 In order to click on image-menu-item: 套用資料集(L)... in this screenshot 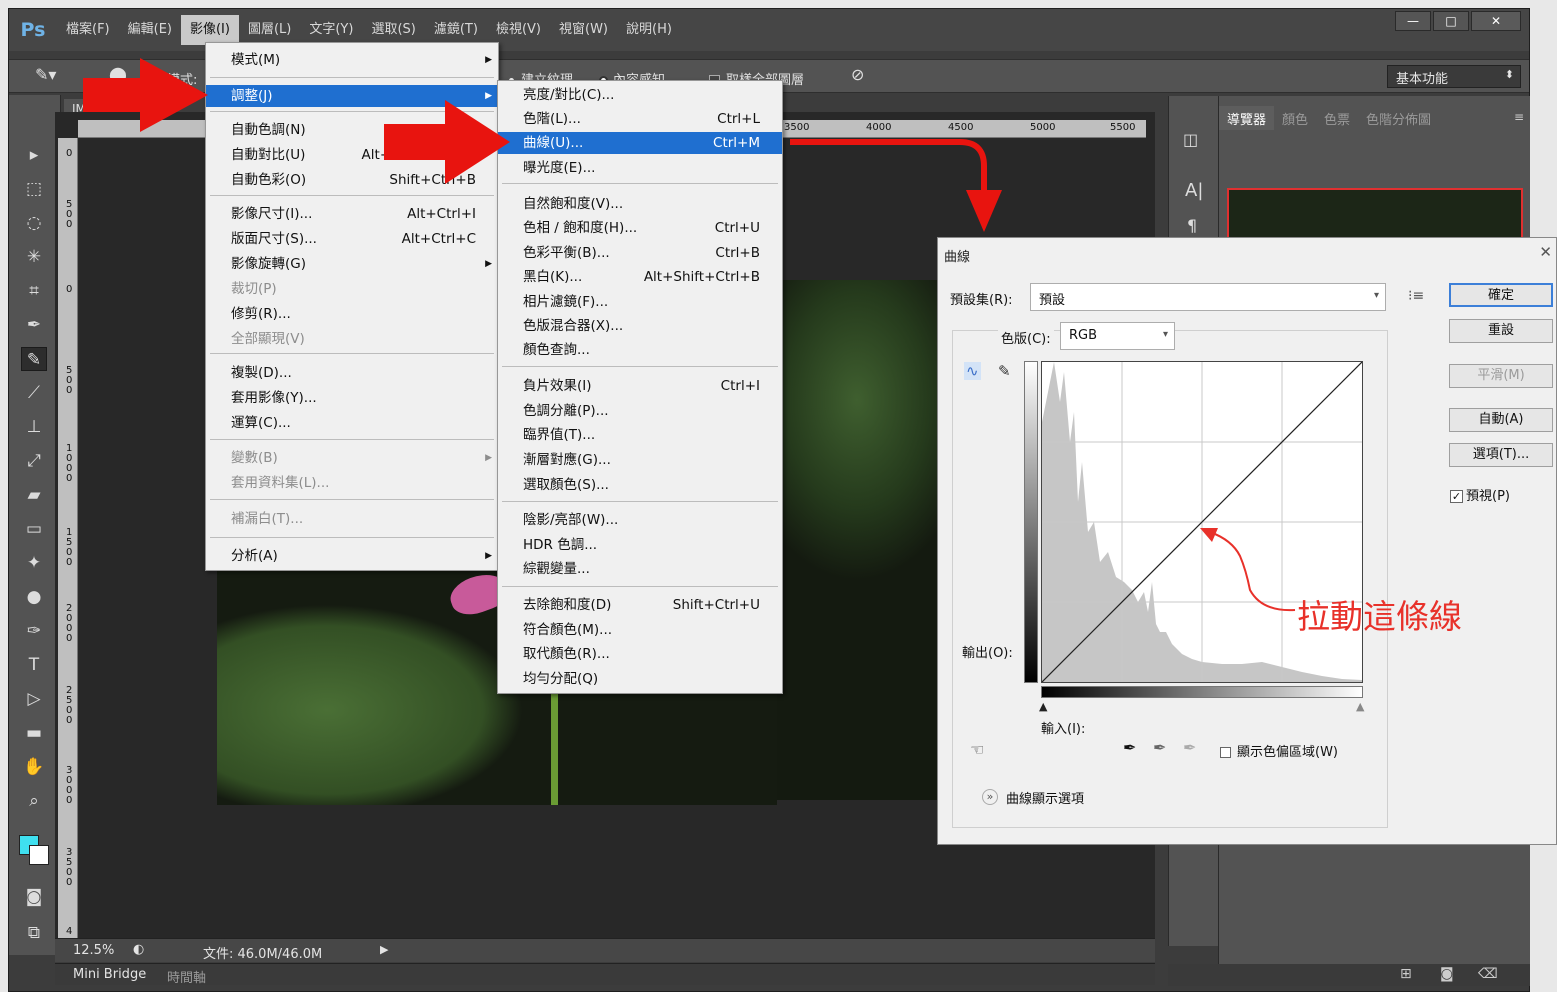, I will do `click(352, 483)`.